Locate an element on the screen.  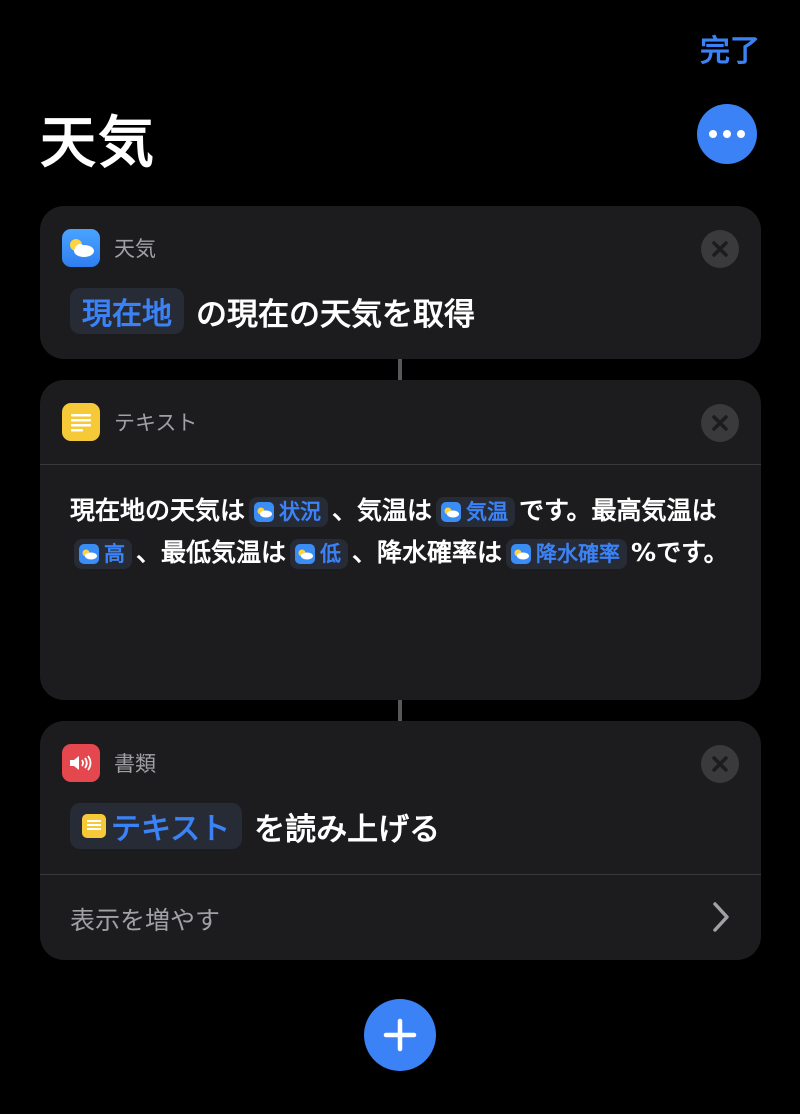
text-segment: 、最低気温は is located at coordinates (211, 552).